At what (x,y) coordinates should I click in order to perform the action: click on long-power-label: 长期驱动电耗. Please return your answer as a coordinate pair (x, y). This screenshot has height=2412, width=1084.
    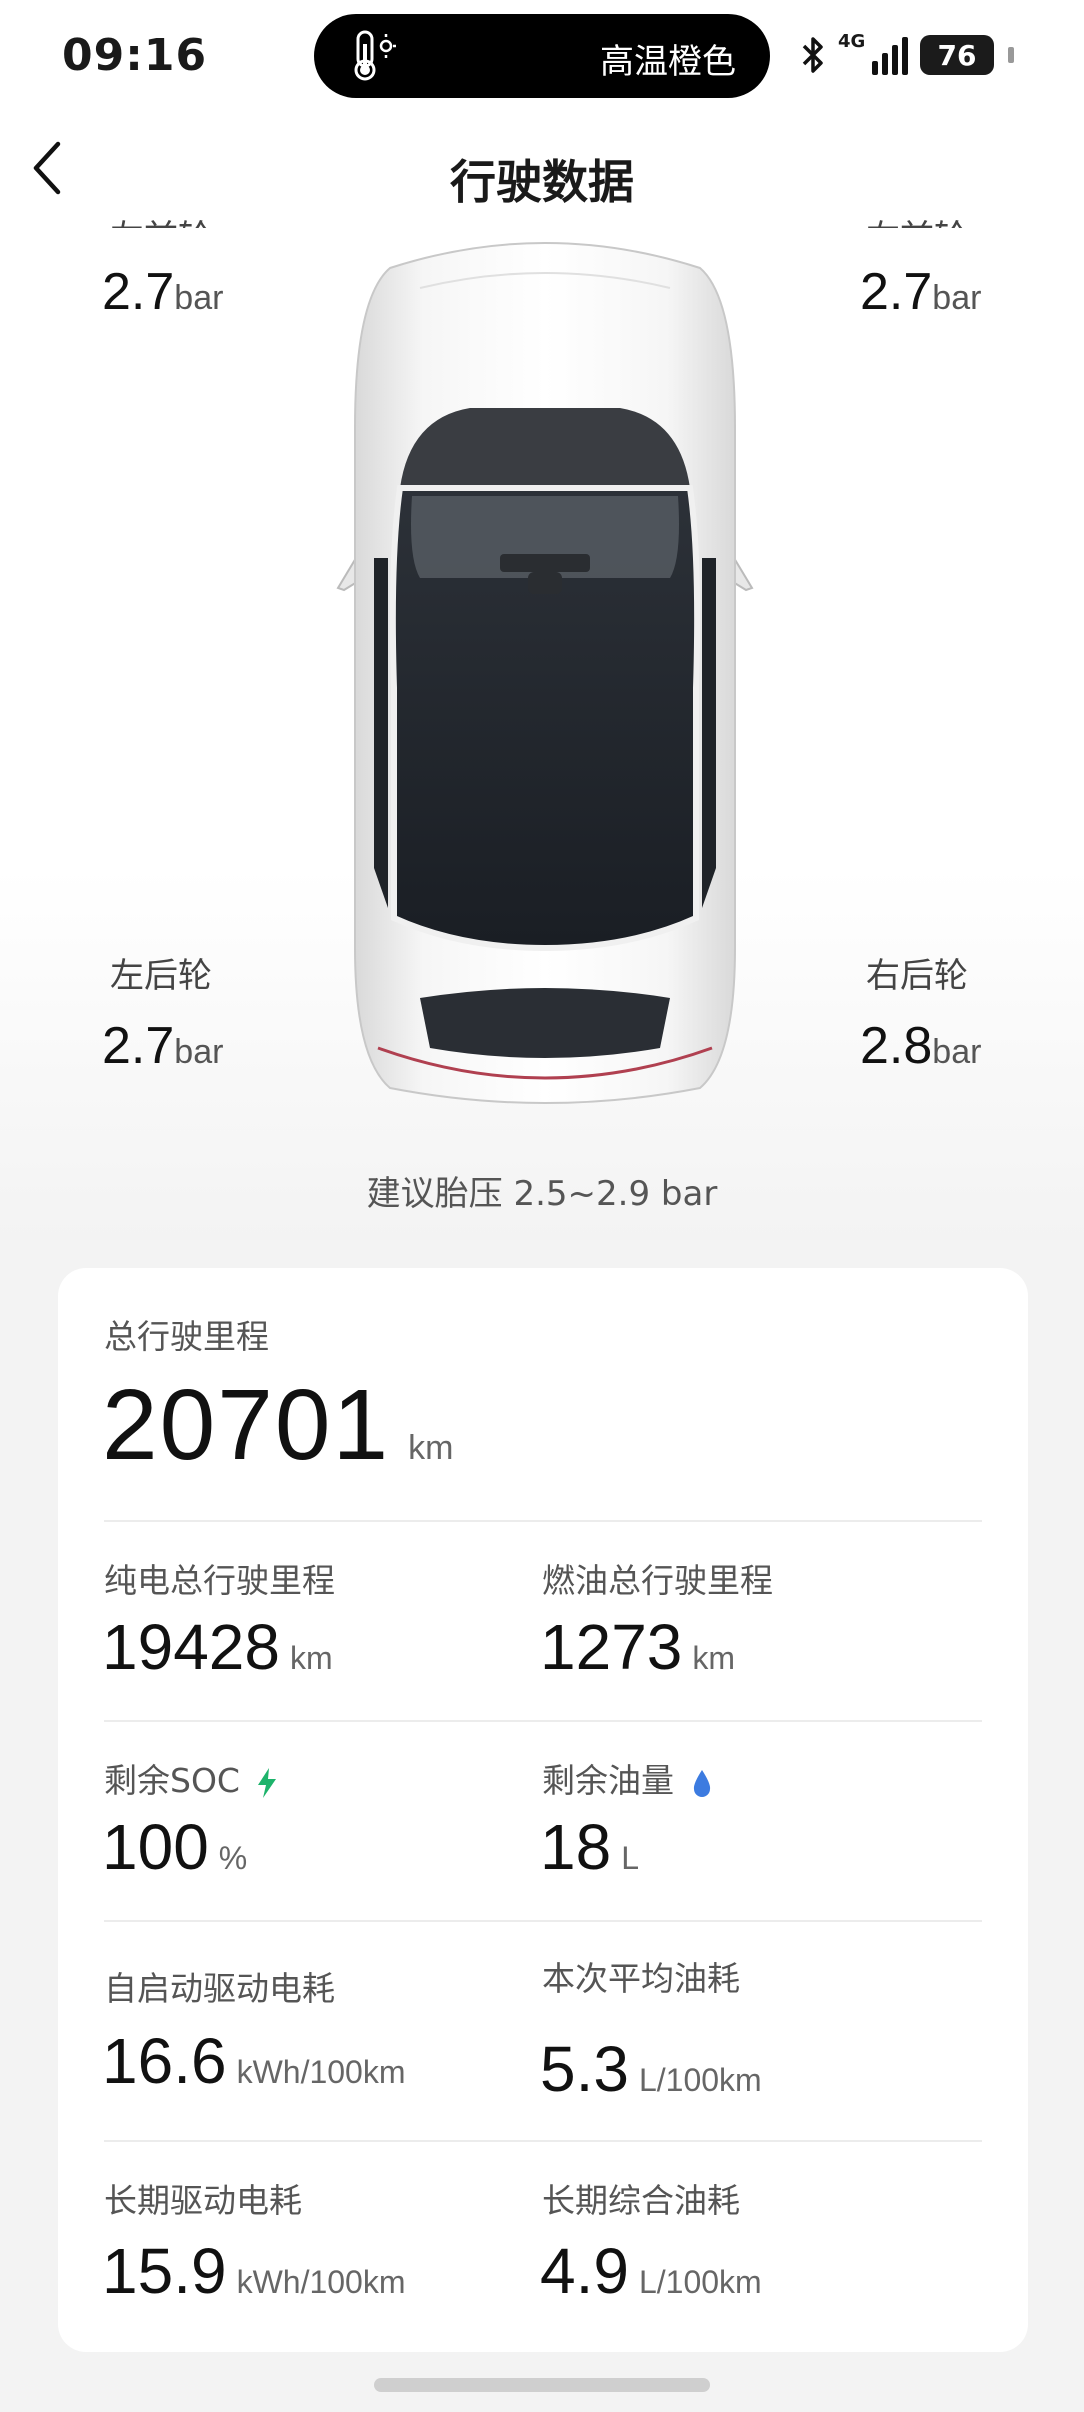
    Looking at the image, I should click on (203, 2200).